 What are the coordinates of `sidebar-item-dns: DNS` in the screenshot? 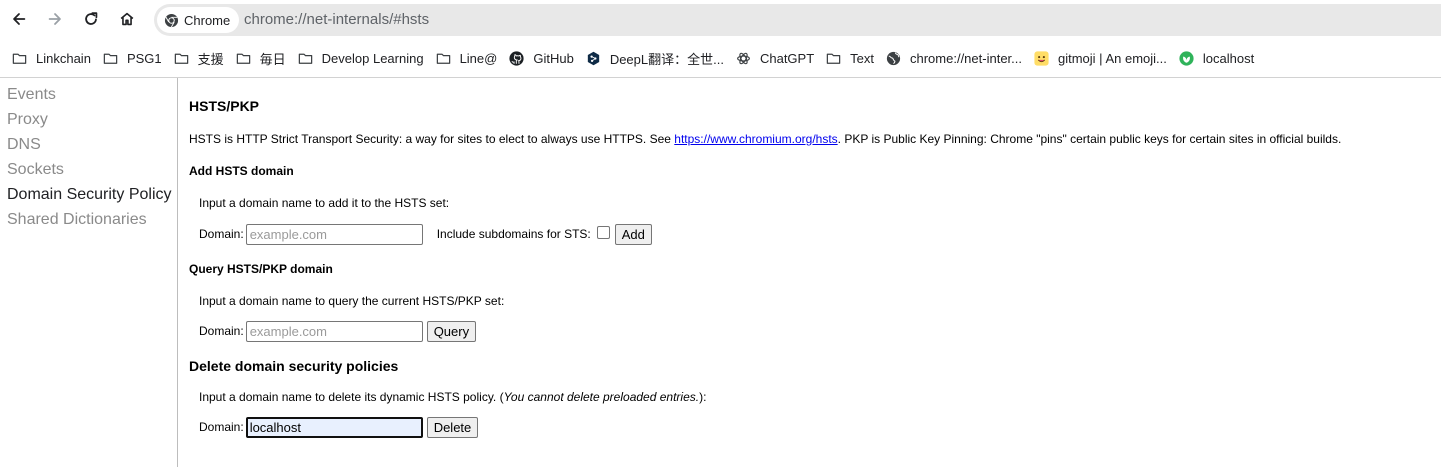 It's located at (88, 144).